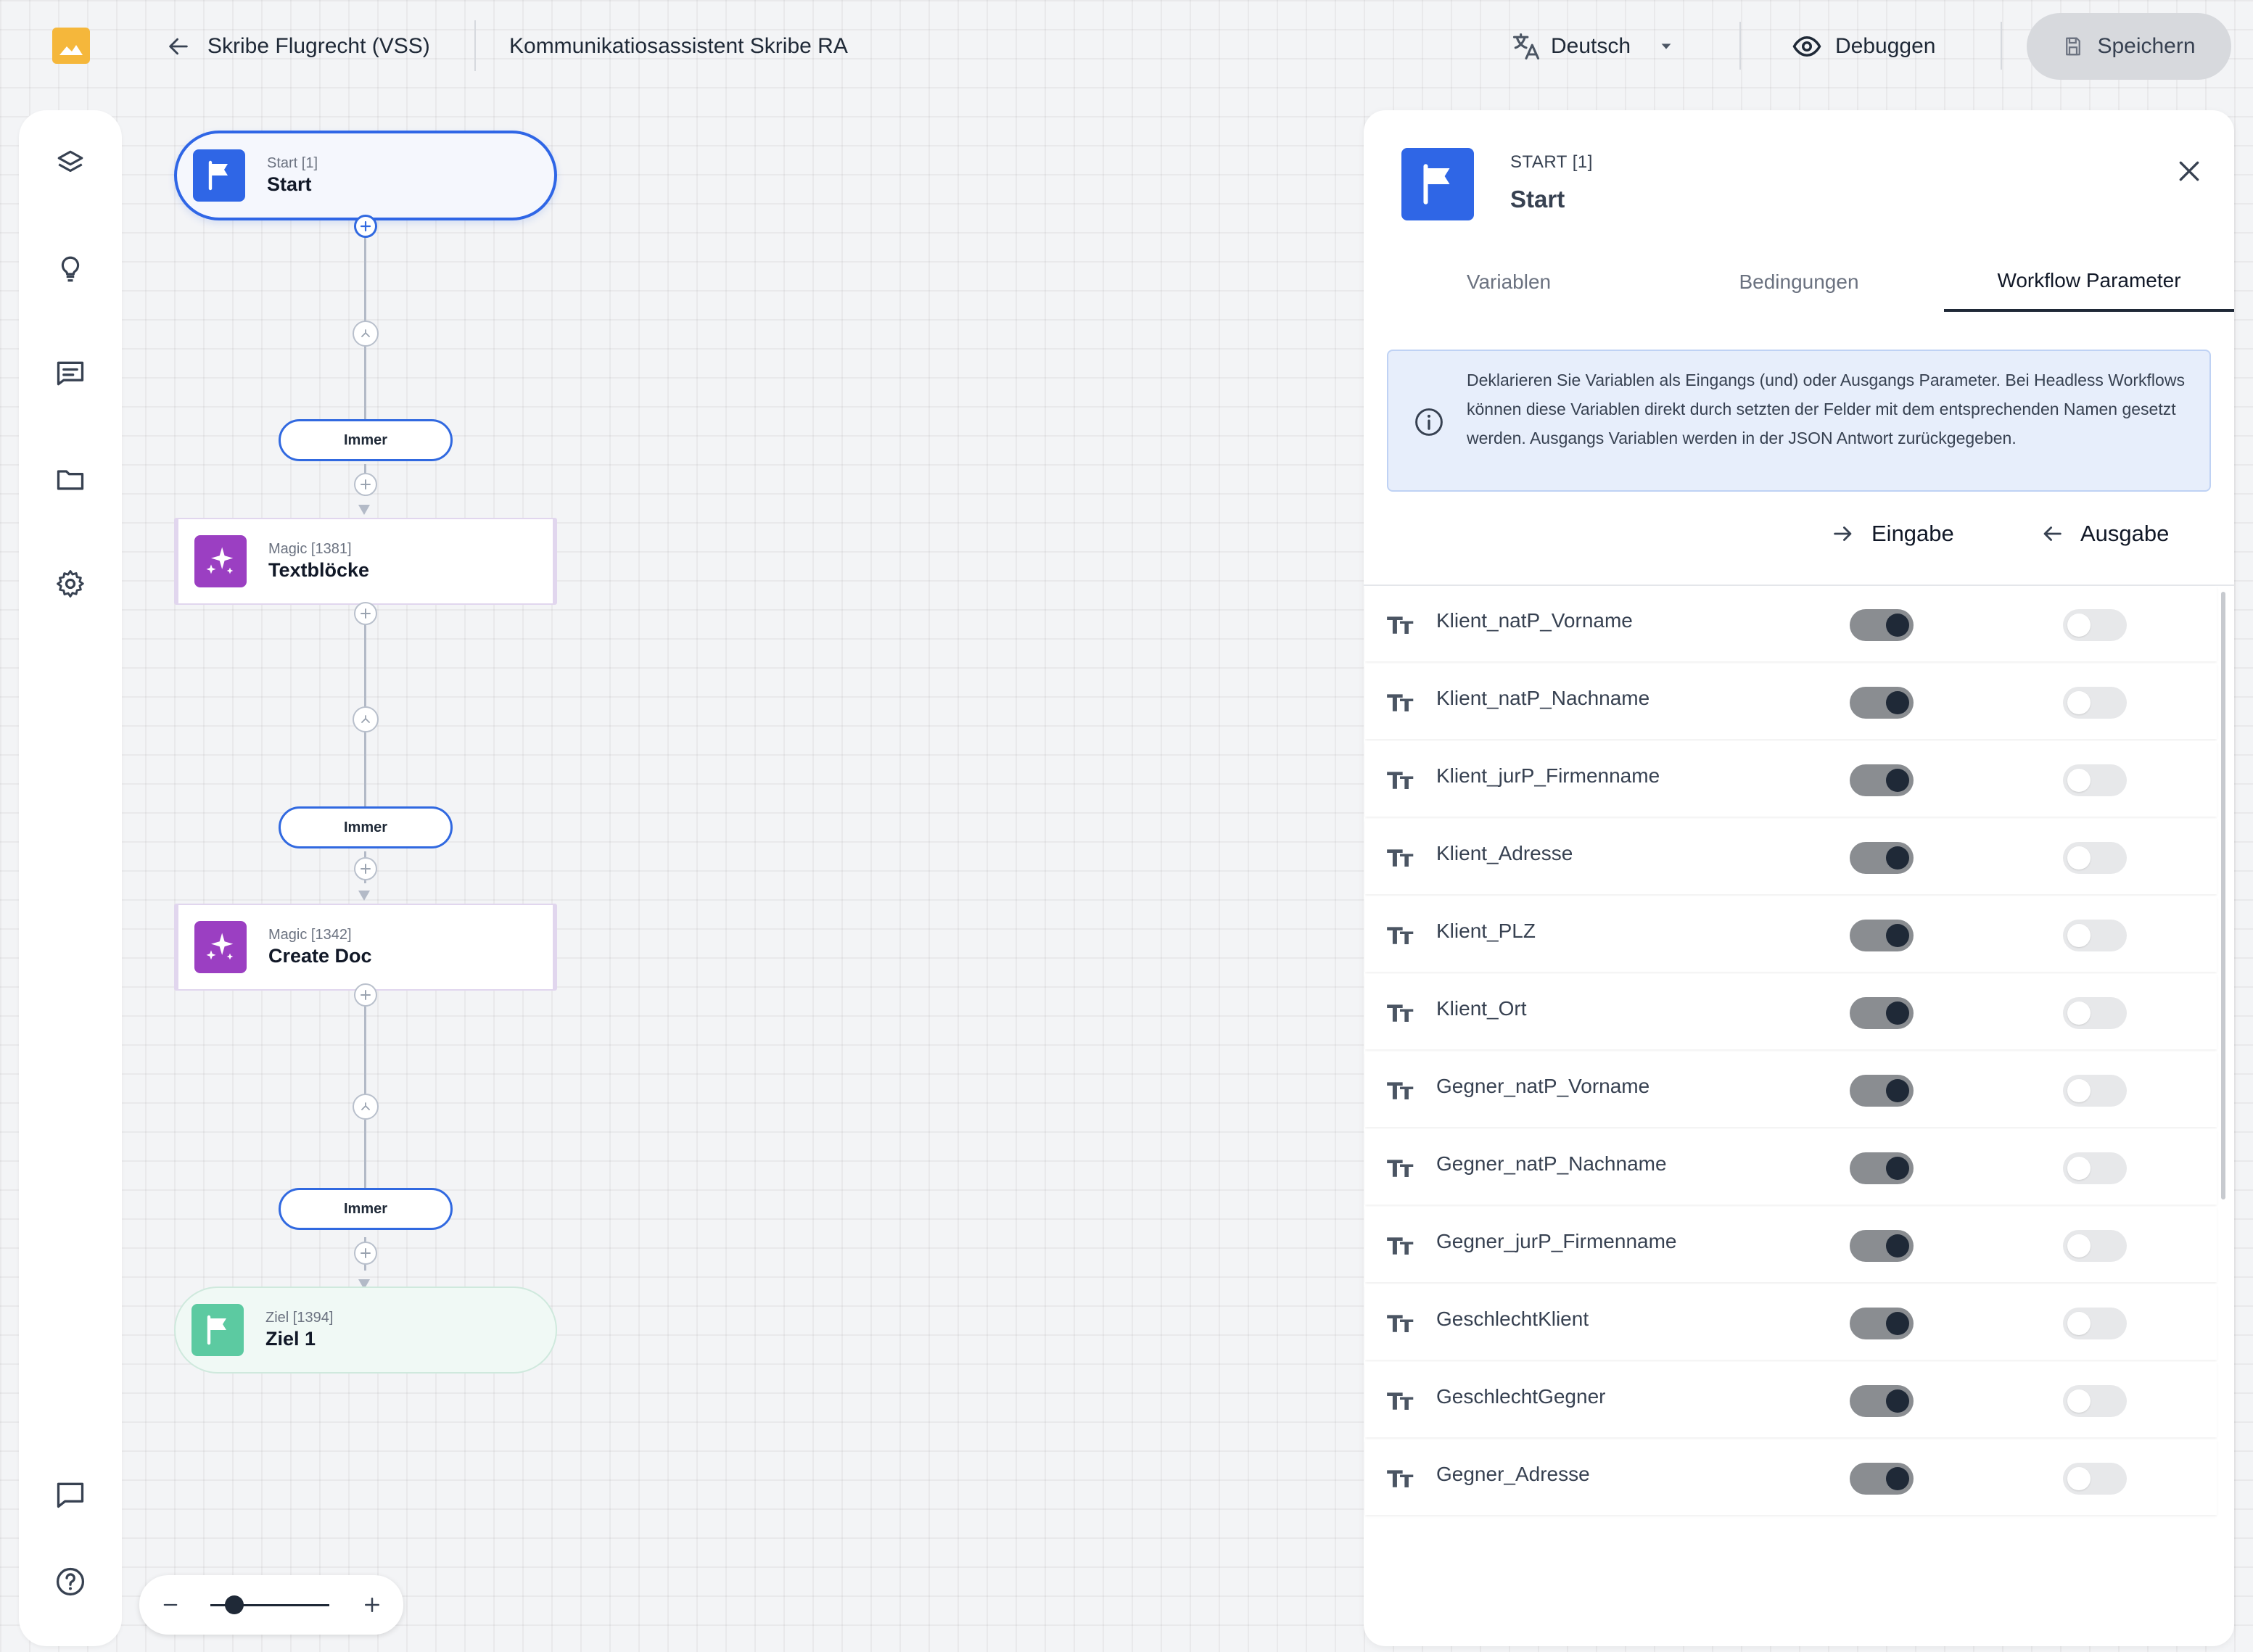 The width and height of the screenshot is (2253, 1652). I want to click on language-select: Deutsch, so click(1592, 46).